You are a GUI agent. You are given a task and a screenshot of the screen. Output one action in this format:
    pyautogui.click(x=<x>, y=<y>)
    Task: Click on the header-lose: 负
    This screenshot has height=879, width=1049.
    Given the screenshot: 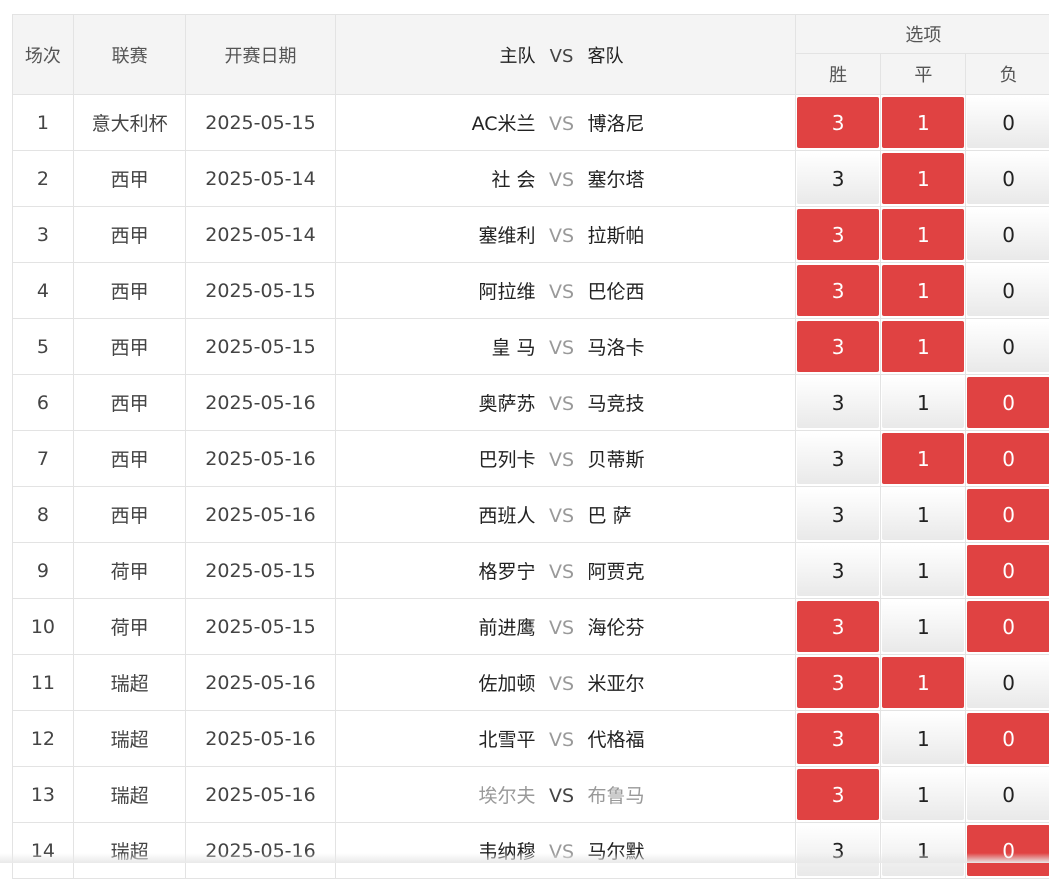 What is the action you would take?
    pyautogui.click(x=1007, y=74)
    